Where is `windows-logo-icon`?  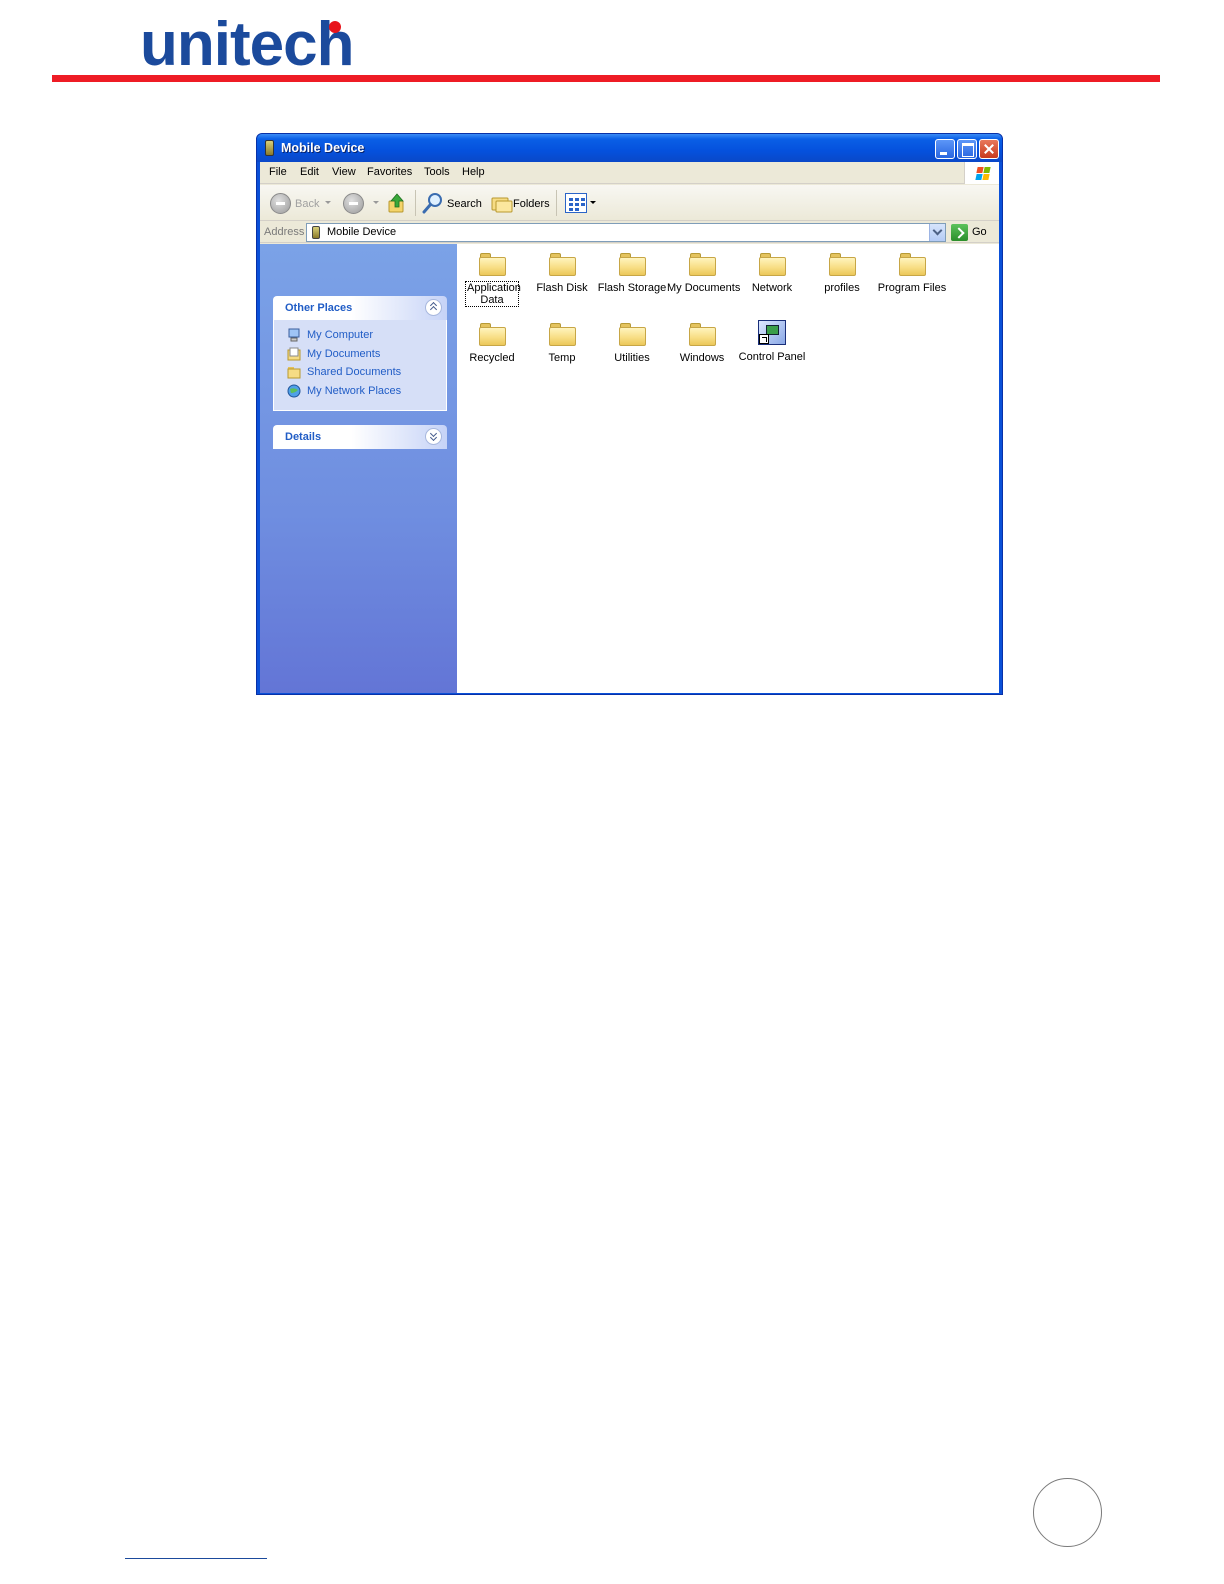 windows-logo-icon is located at coordinates (981, 173).